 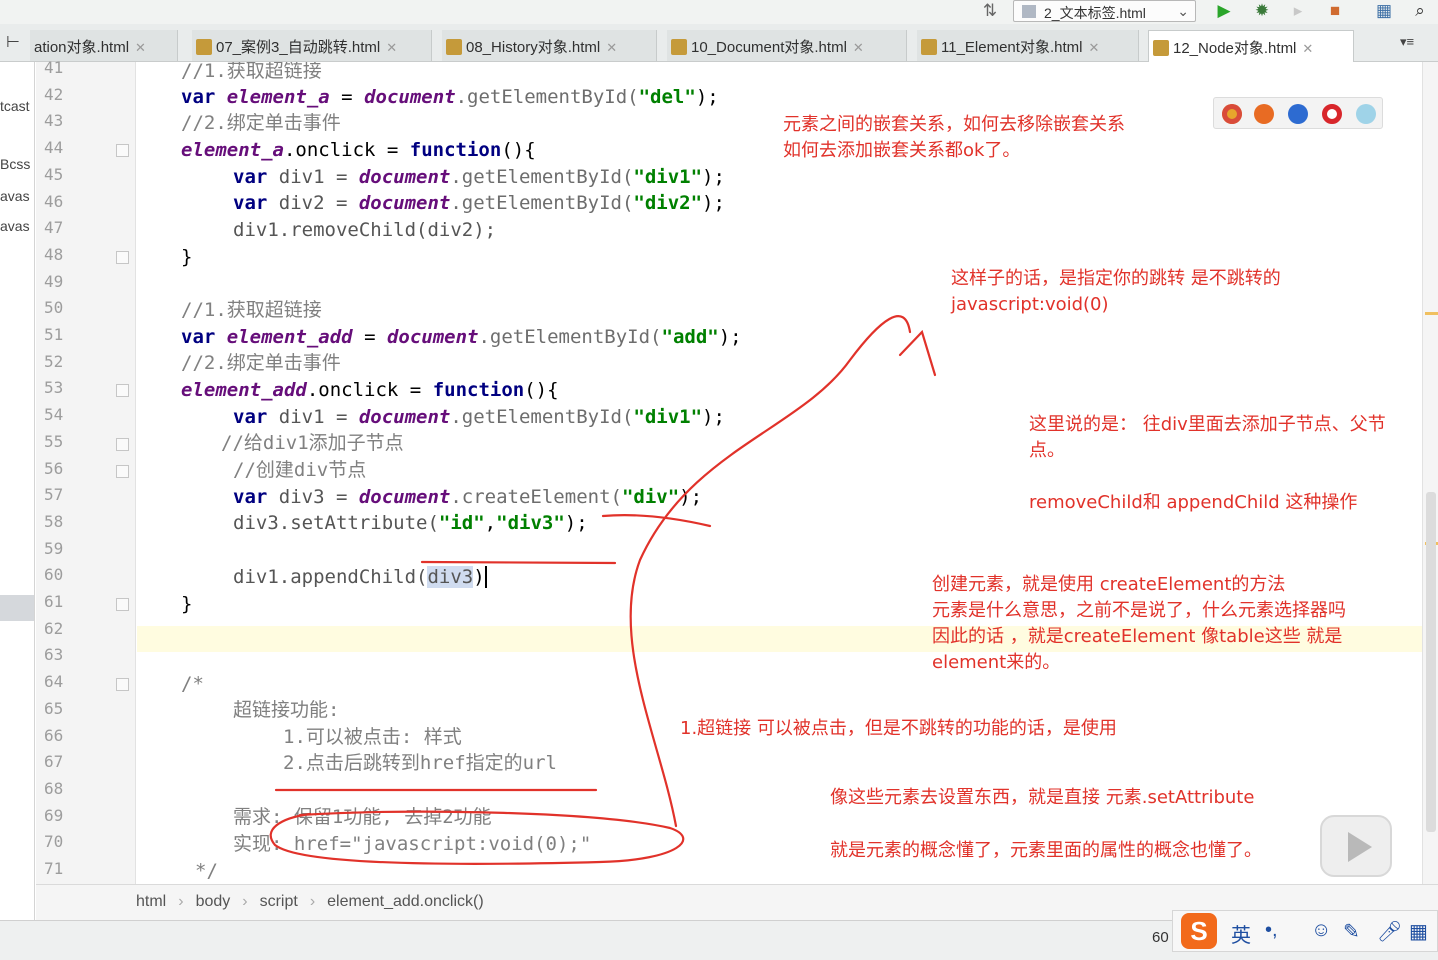 I want to click on safari-icon, so click(x=1366, y=114).